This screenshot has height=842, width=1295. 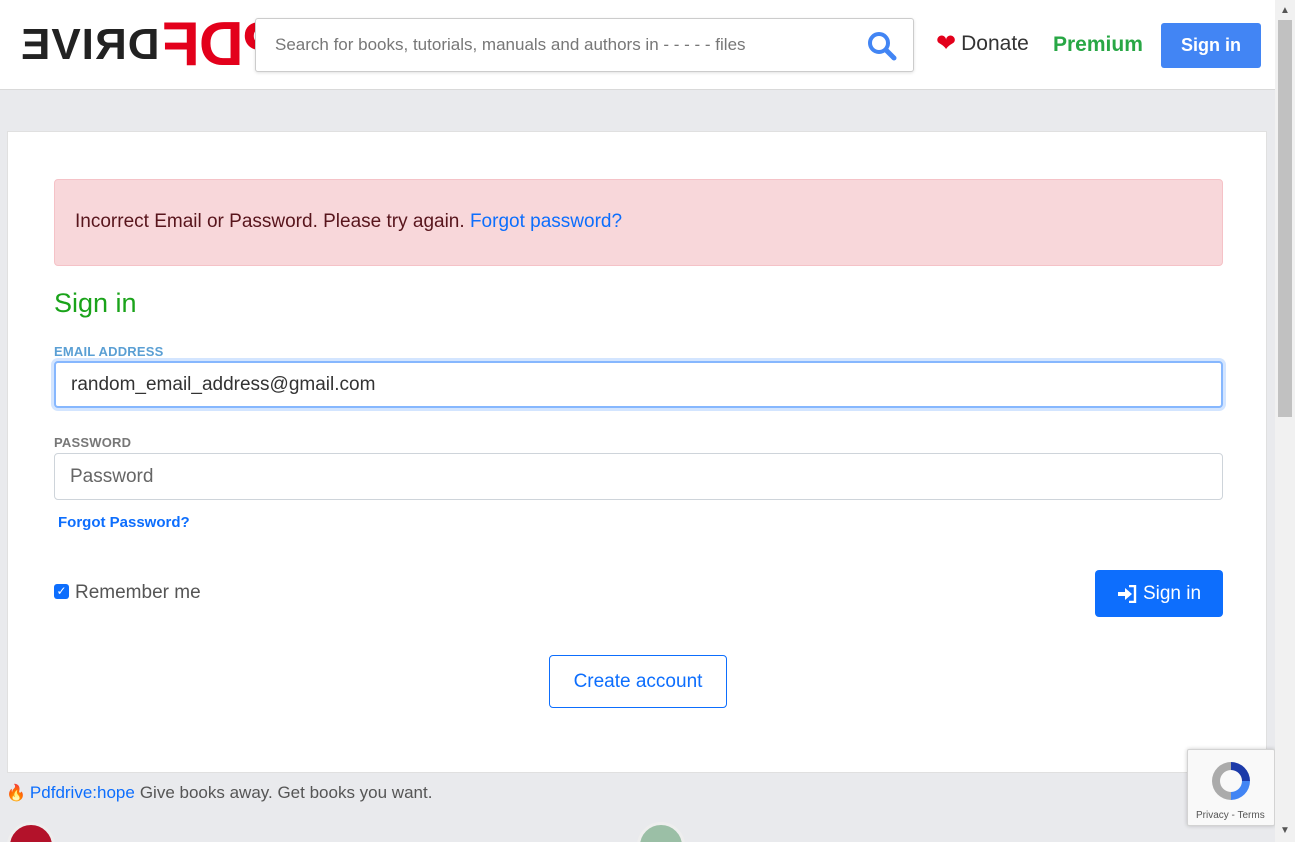 I want to click on site-header: DRIVE PDF ❤ Donate Premium Sign in, so click(x=637, y=45).